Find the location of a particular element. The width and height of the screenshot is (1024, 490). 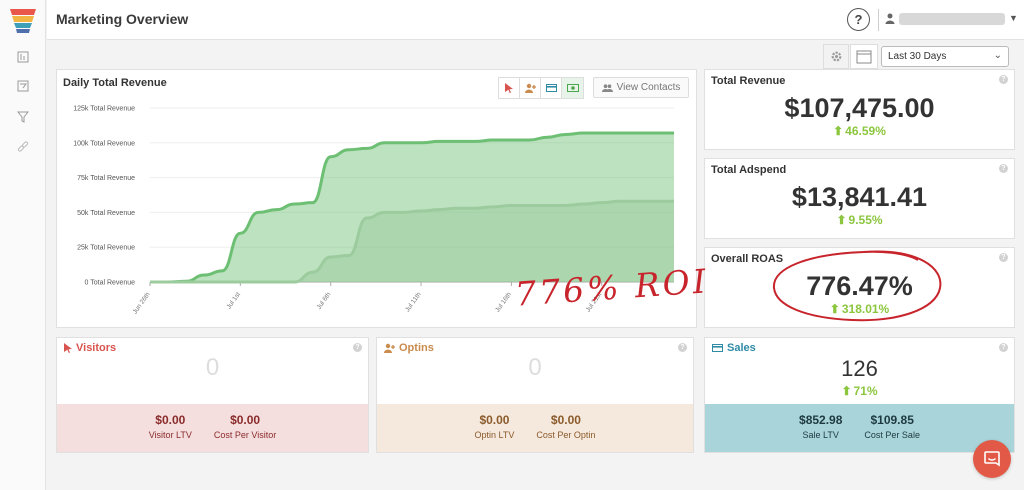

cost-per-optin-label: Cost Per Optin is located at coordinates (566, 435).